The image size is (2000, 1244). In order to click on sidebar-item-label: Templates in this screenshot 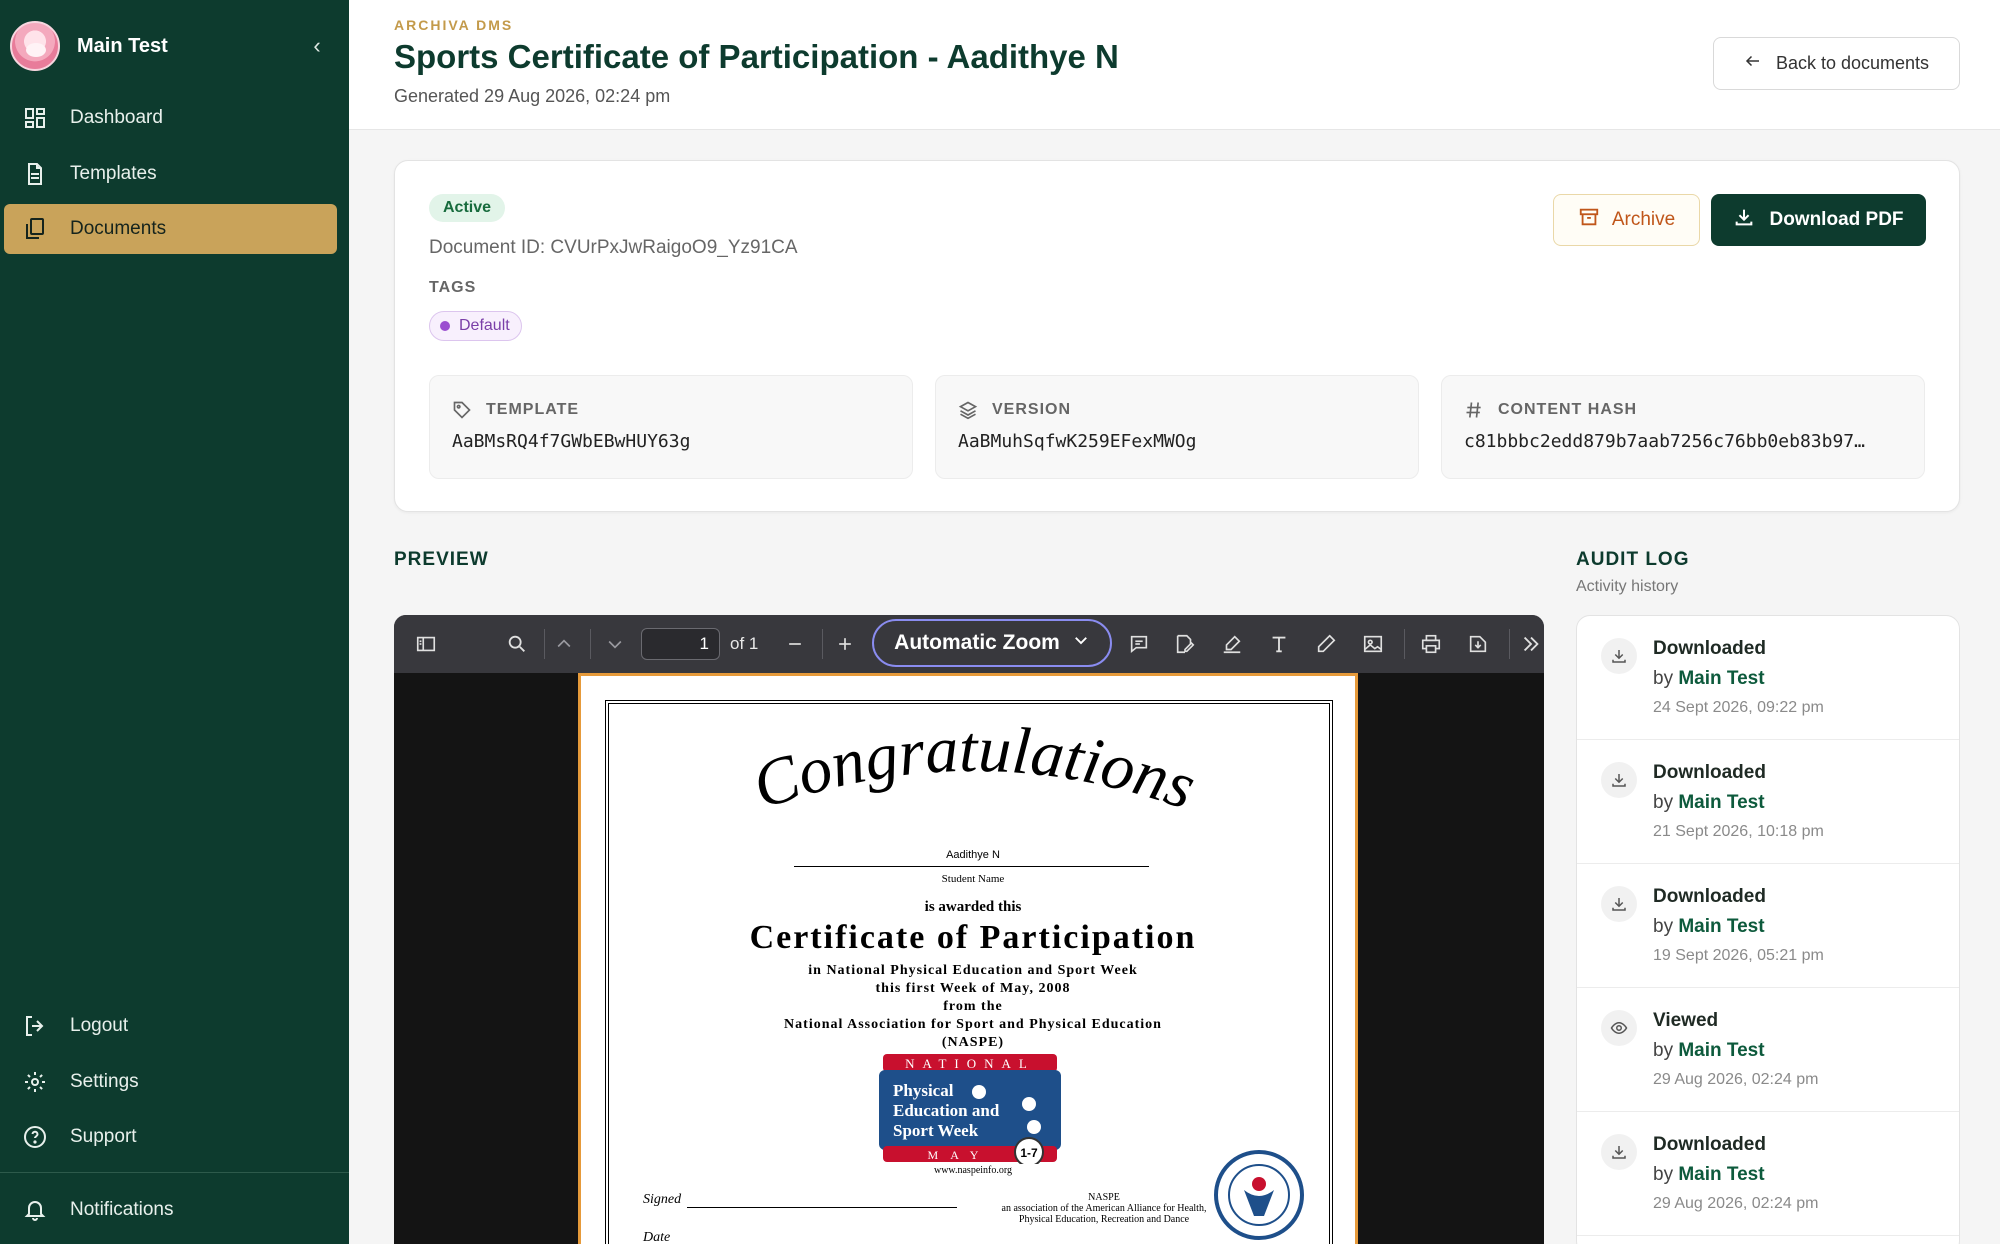, I will do `click(113, 173)`.